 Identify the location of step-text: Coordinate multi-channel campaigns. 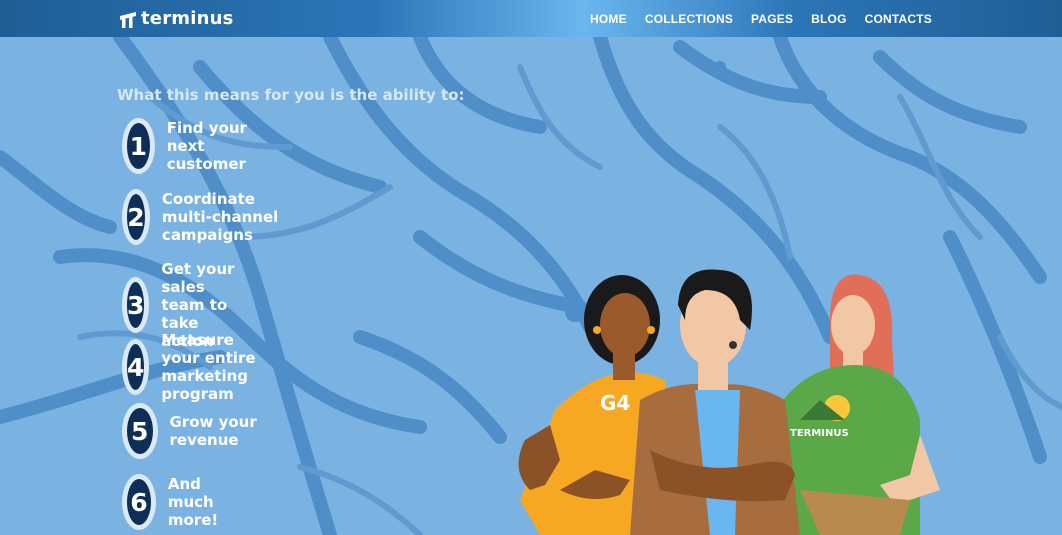
(220, 217).